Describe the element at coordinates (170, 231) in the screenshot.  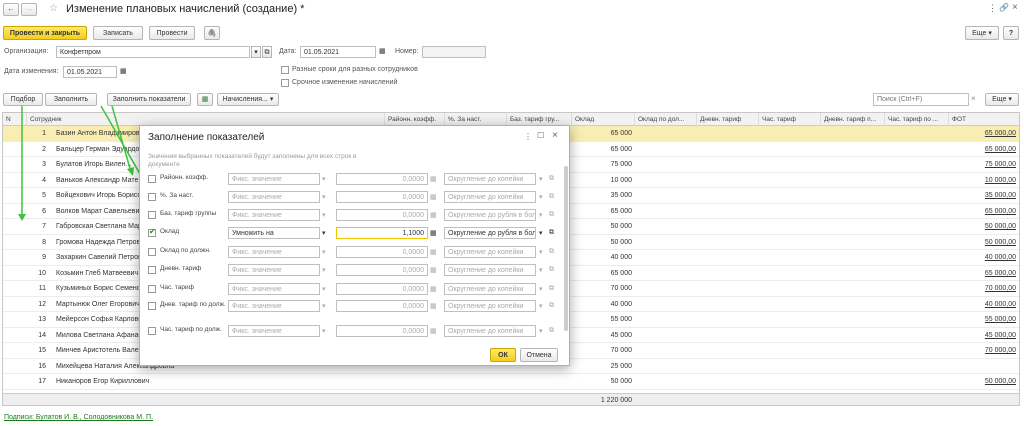
I see `indicator-label: Оклад` at that location.